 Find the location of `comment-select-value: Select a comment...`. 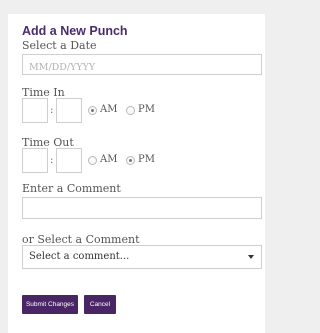

comment-select-value: Select a comment... is located at coordinates (79, 256).